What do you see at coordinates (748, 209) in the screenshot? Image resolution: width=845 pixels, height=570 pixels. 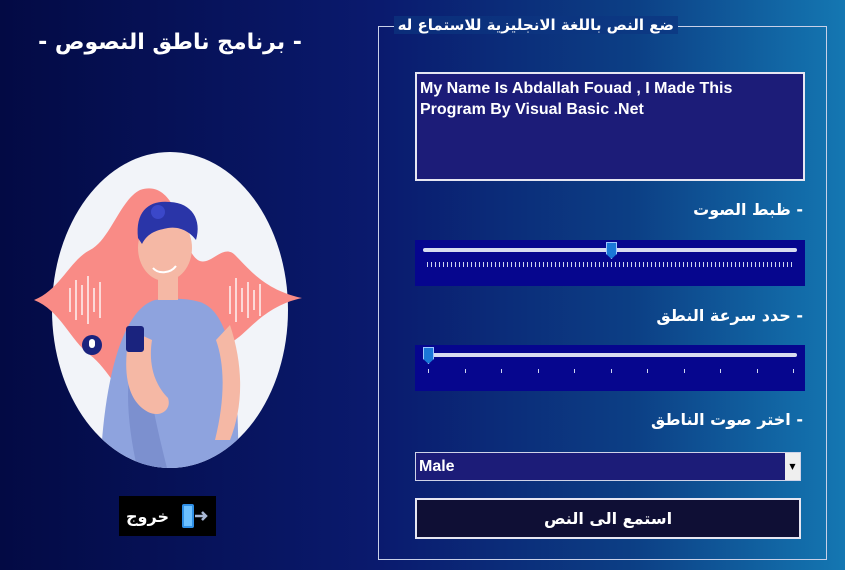 I see `volume-label: - ظبط الصوت` at bounding box center [748, 209].